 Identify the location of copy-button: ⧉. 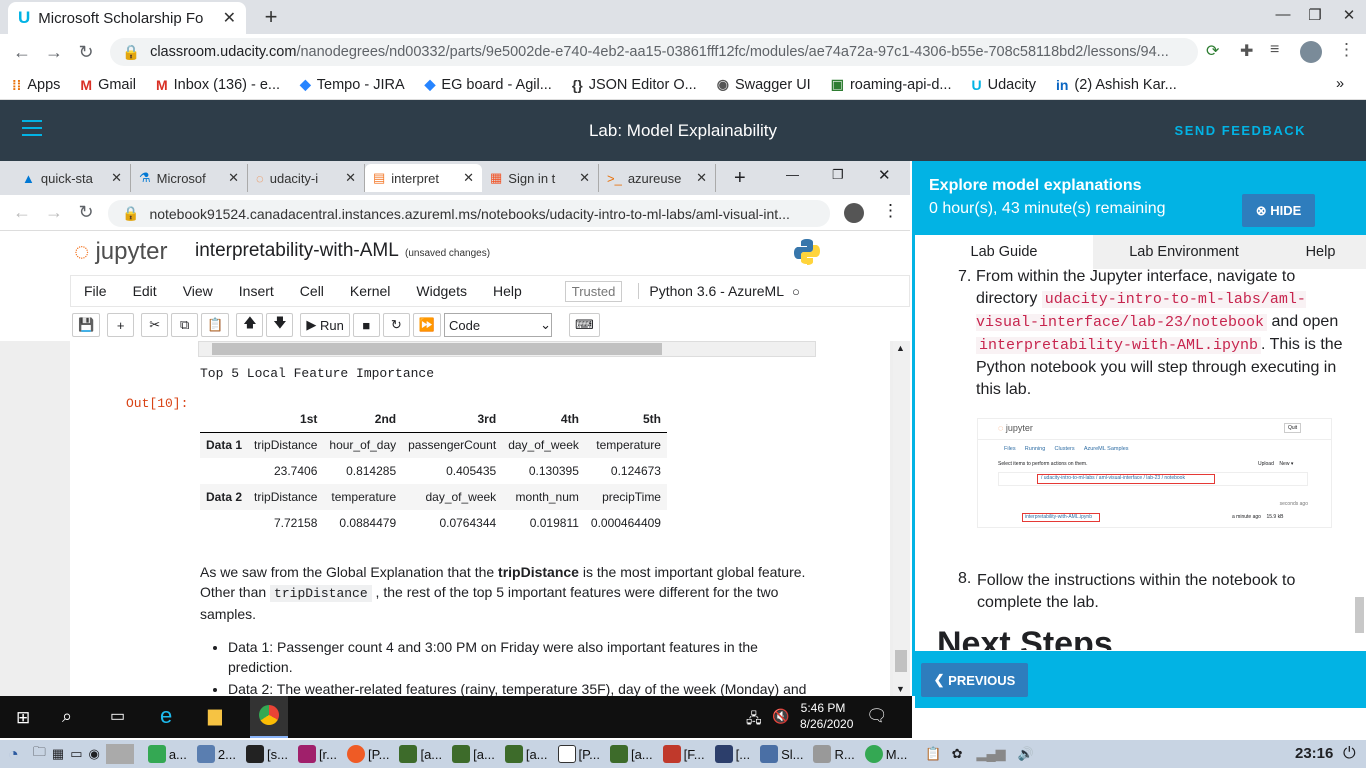
(185, 325).